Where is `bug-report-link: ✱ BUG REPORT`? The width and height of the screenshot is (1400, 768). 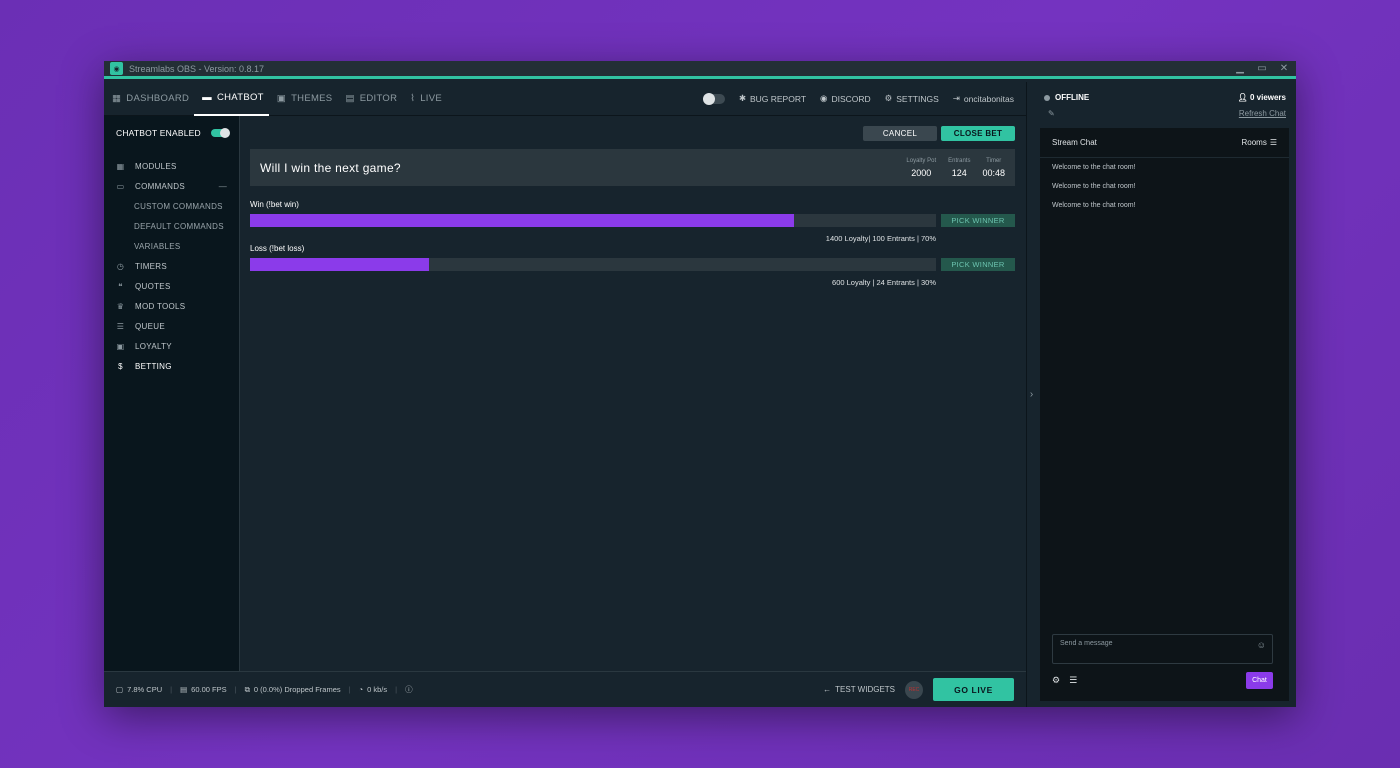 bug-report-link: ✱ BUG REPORT is located at coordinates (772, 98).